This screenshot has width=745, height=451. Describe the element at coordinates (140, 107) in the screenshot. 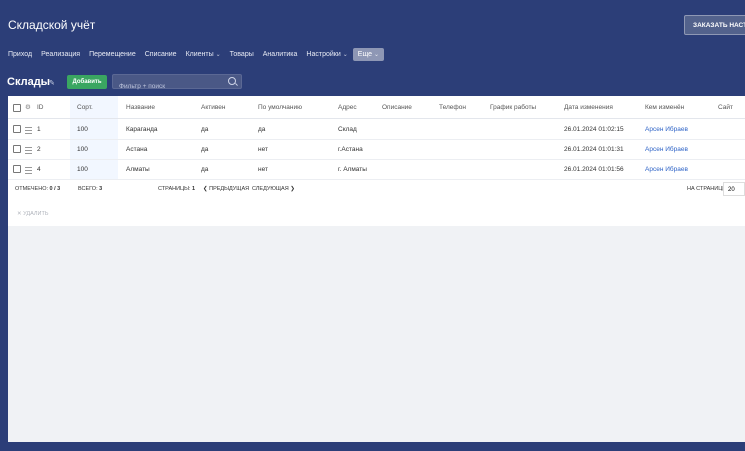

I see `col-header-name: Название` at that location.